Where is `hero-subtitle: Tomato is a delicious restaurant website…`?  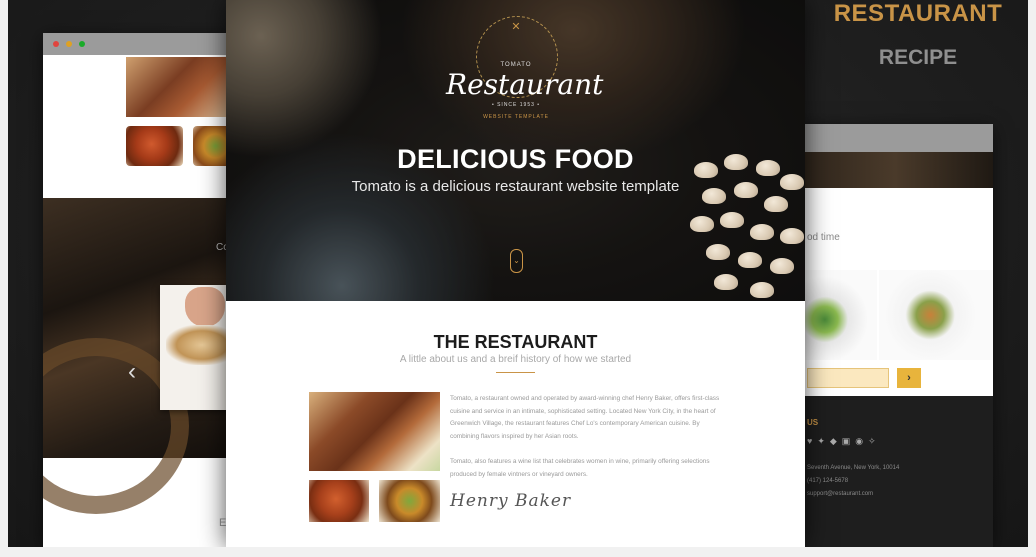 hero-subtitle: Tomato is a delicious restaurant website… is located at coordinates (515, 186).